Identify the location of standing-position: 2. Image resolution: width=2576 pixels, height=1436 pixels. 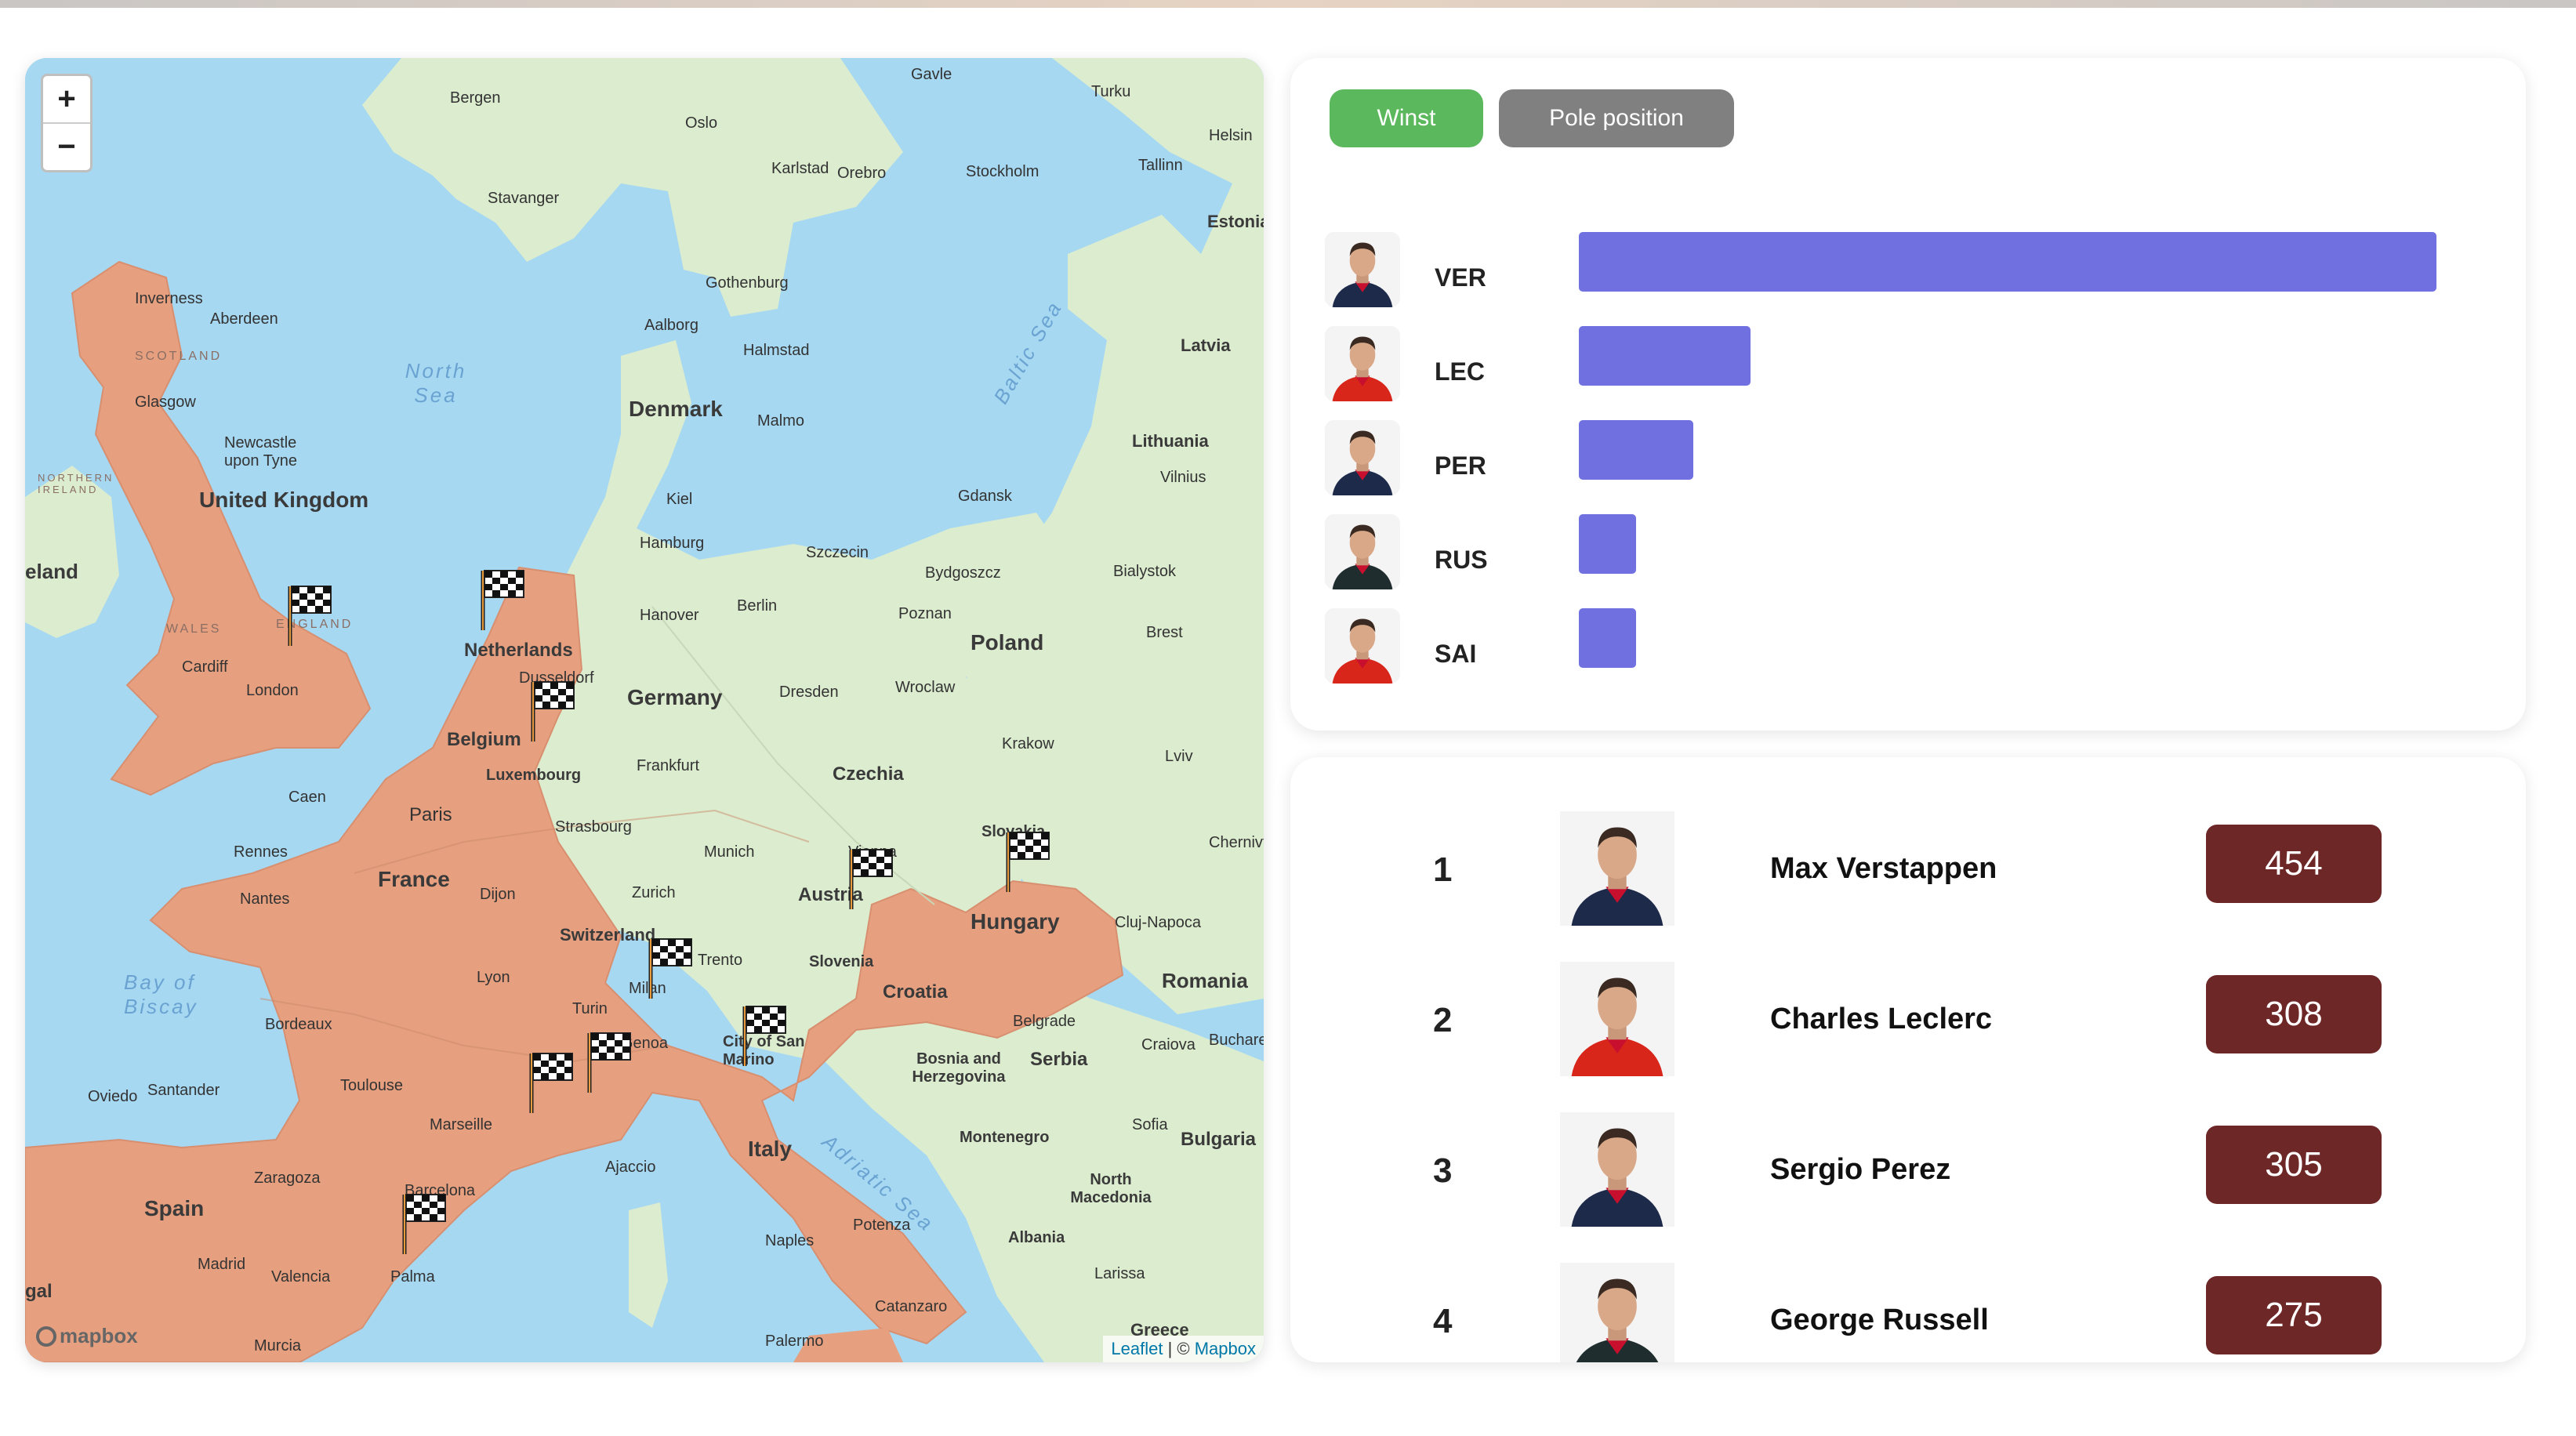
(1443, 1020).